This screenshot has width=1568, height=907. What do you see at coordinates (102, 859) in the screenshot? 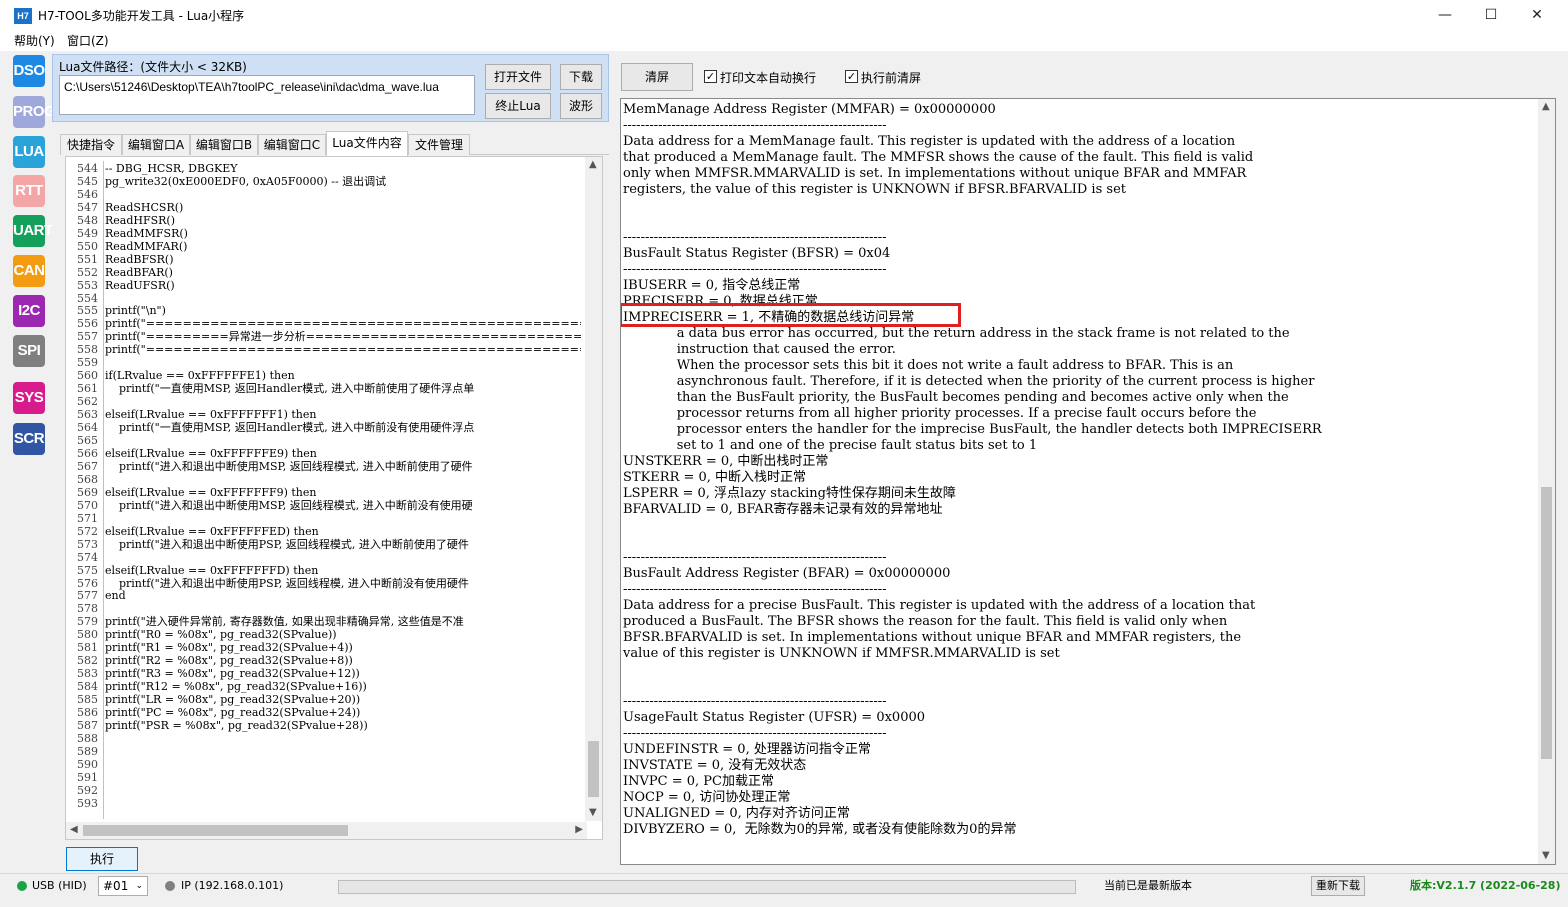
I see `execute-button: 执行` at bounding box center [102, 859].